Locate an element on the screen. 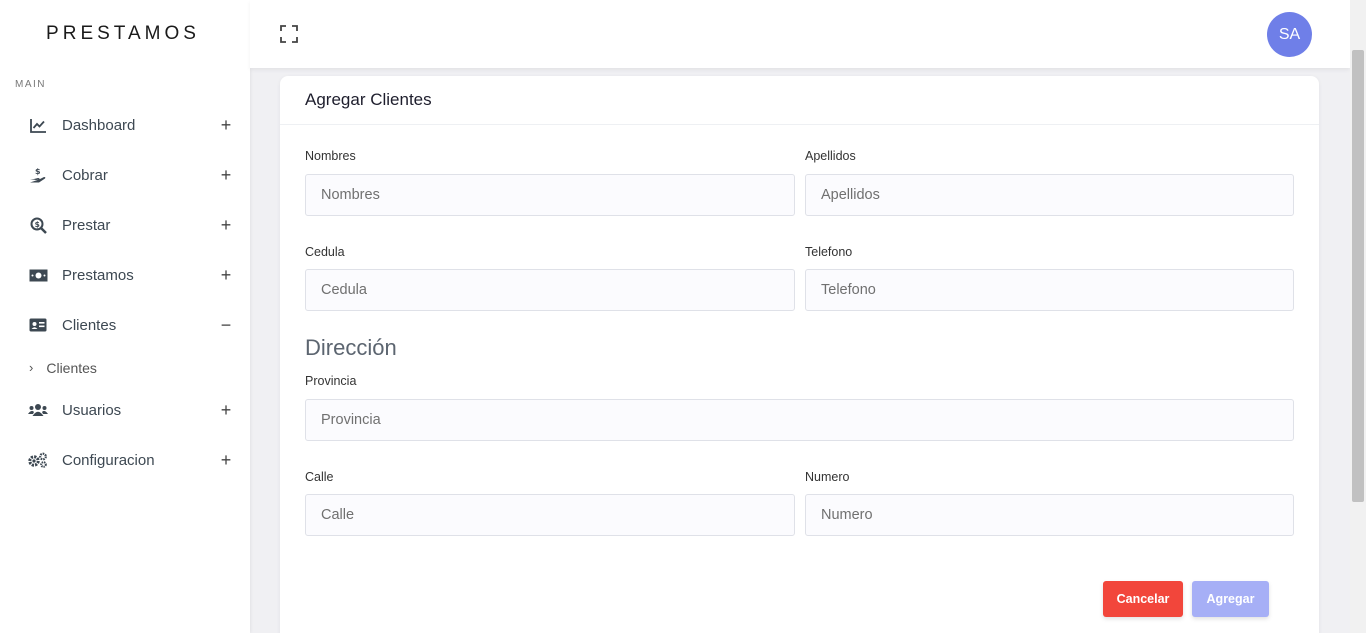 This screenshot has width=1366, height=633. chart-line-icon is located at coordinates (38, 125).